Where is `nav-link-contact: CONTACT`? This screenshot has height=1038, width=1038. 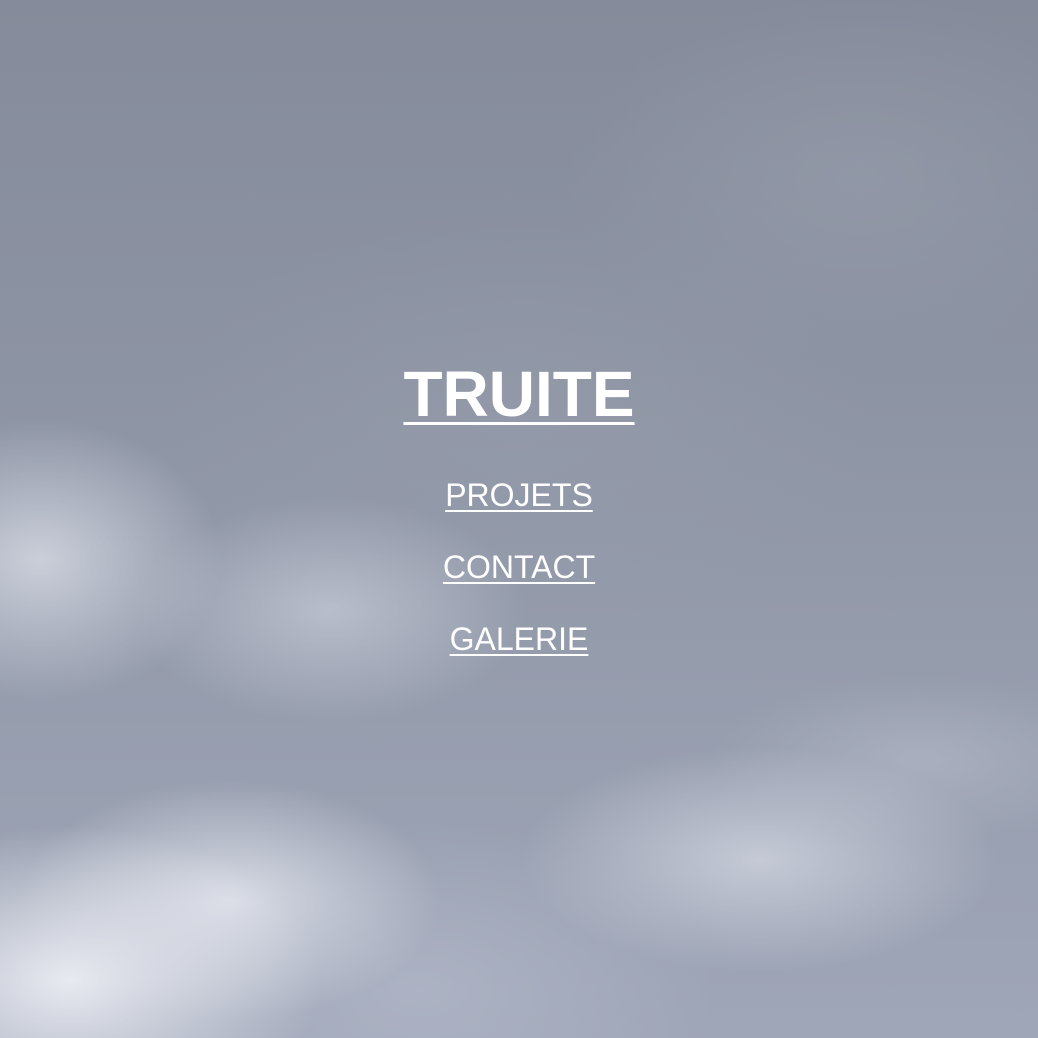
nav-link-contact: CONTACT is located at coordinates (519, 567).